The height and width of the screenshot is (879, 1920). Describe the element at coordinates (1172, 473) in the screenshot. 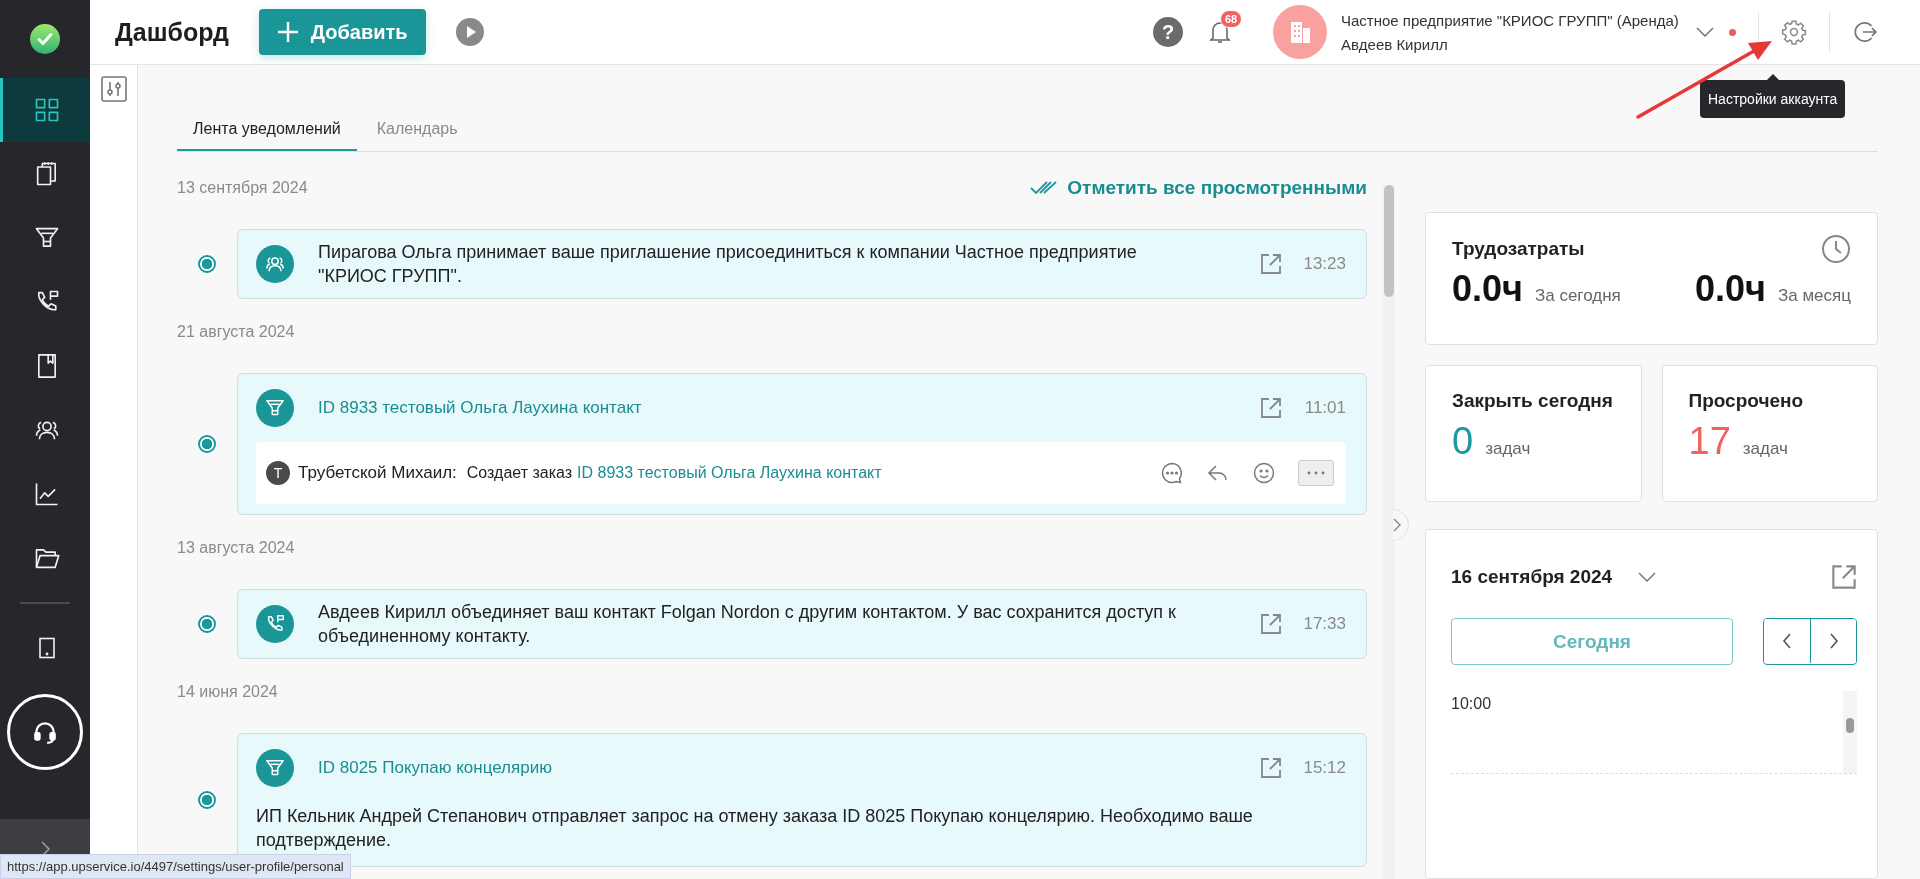

I see `comment-icon` at that location.